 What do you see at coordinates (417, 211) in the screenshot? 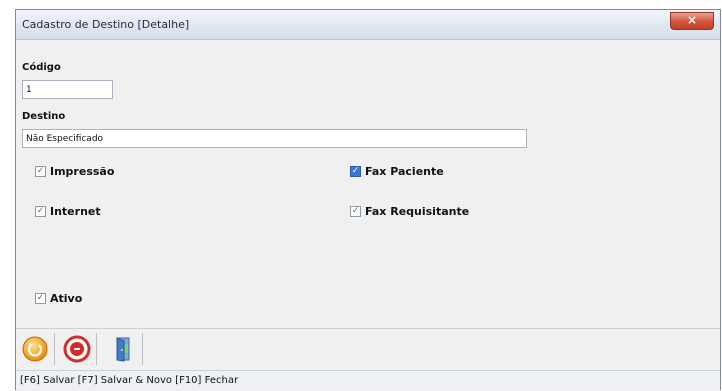
I see `fax-requisitante-label: Fax Requisitante` at bounding box center [417, 211].